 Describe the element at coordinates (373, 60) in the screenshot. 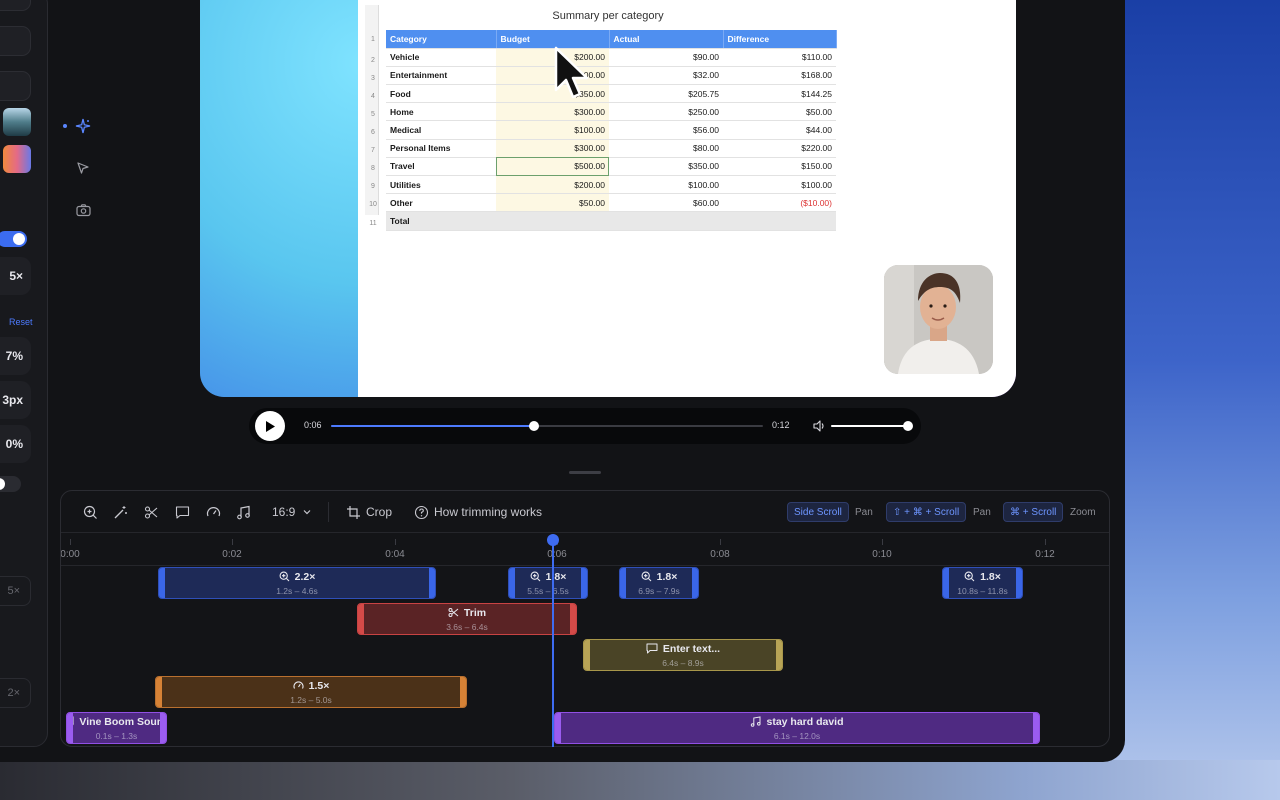

I see `row-number: 2` at that location.